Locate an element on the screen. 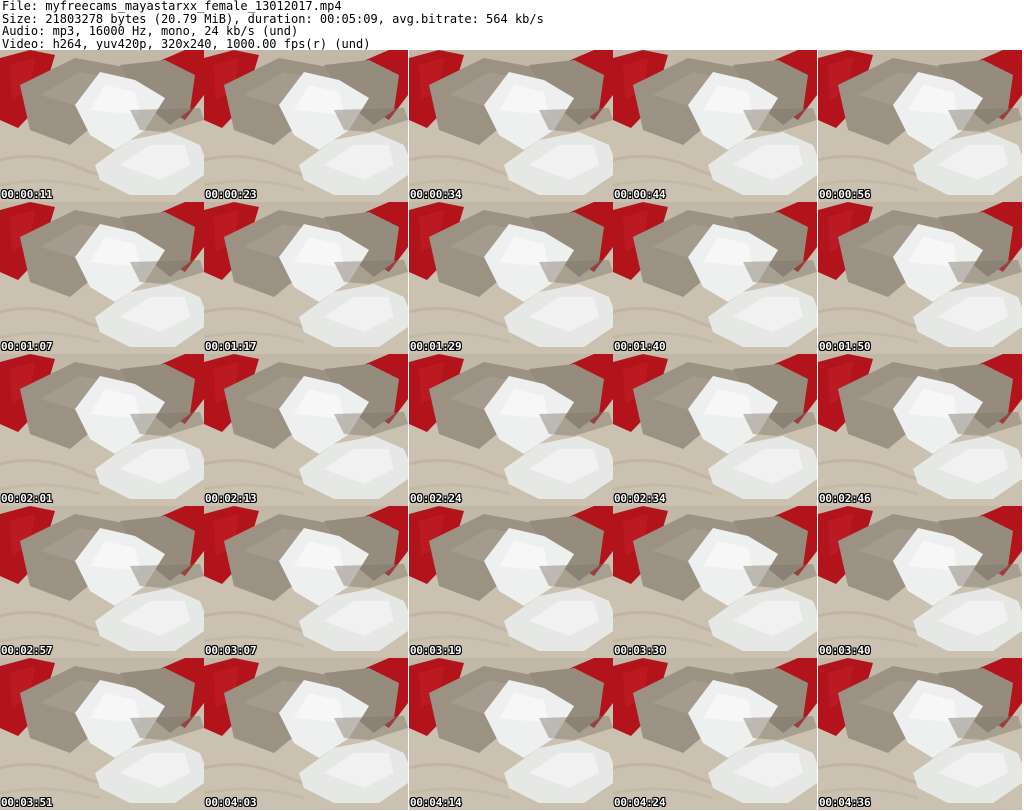 The image size is (1024, 811). video-thumbnail: 00:04:36 is located at coordinates (920, 734).